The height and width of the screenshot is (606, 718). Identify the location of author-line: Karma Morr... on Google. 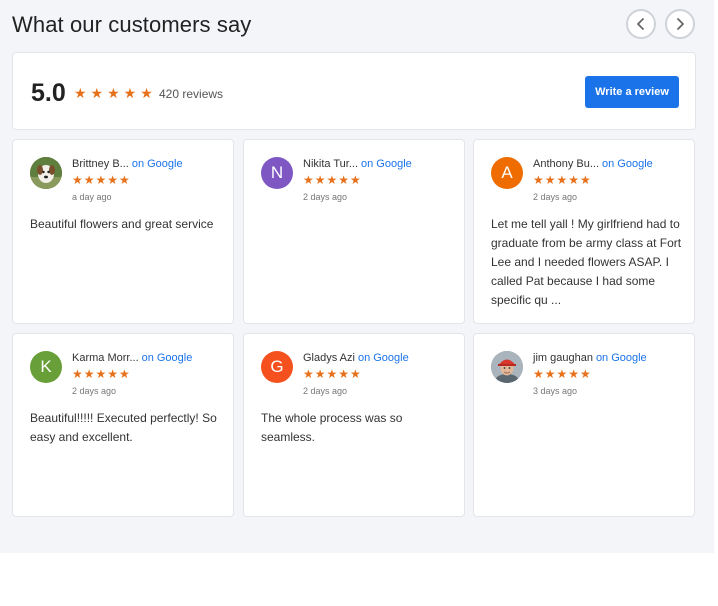
(132, 358).